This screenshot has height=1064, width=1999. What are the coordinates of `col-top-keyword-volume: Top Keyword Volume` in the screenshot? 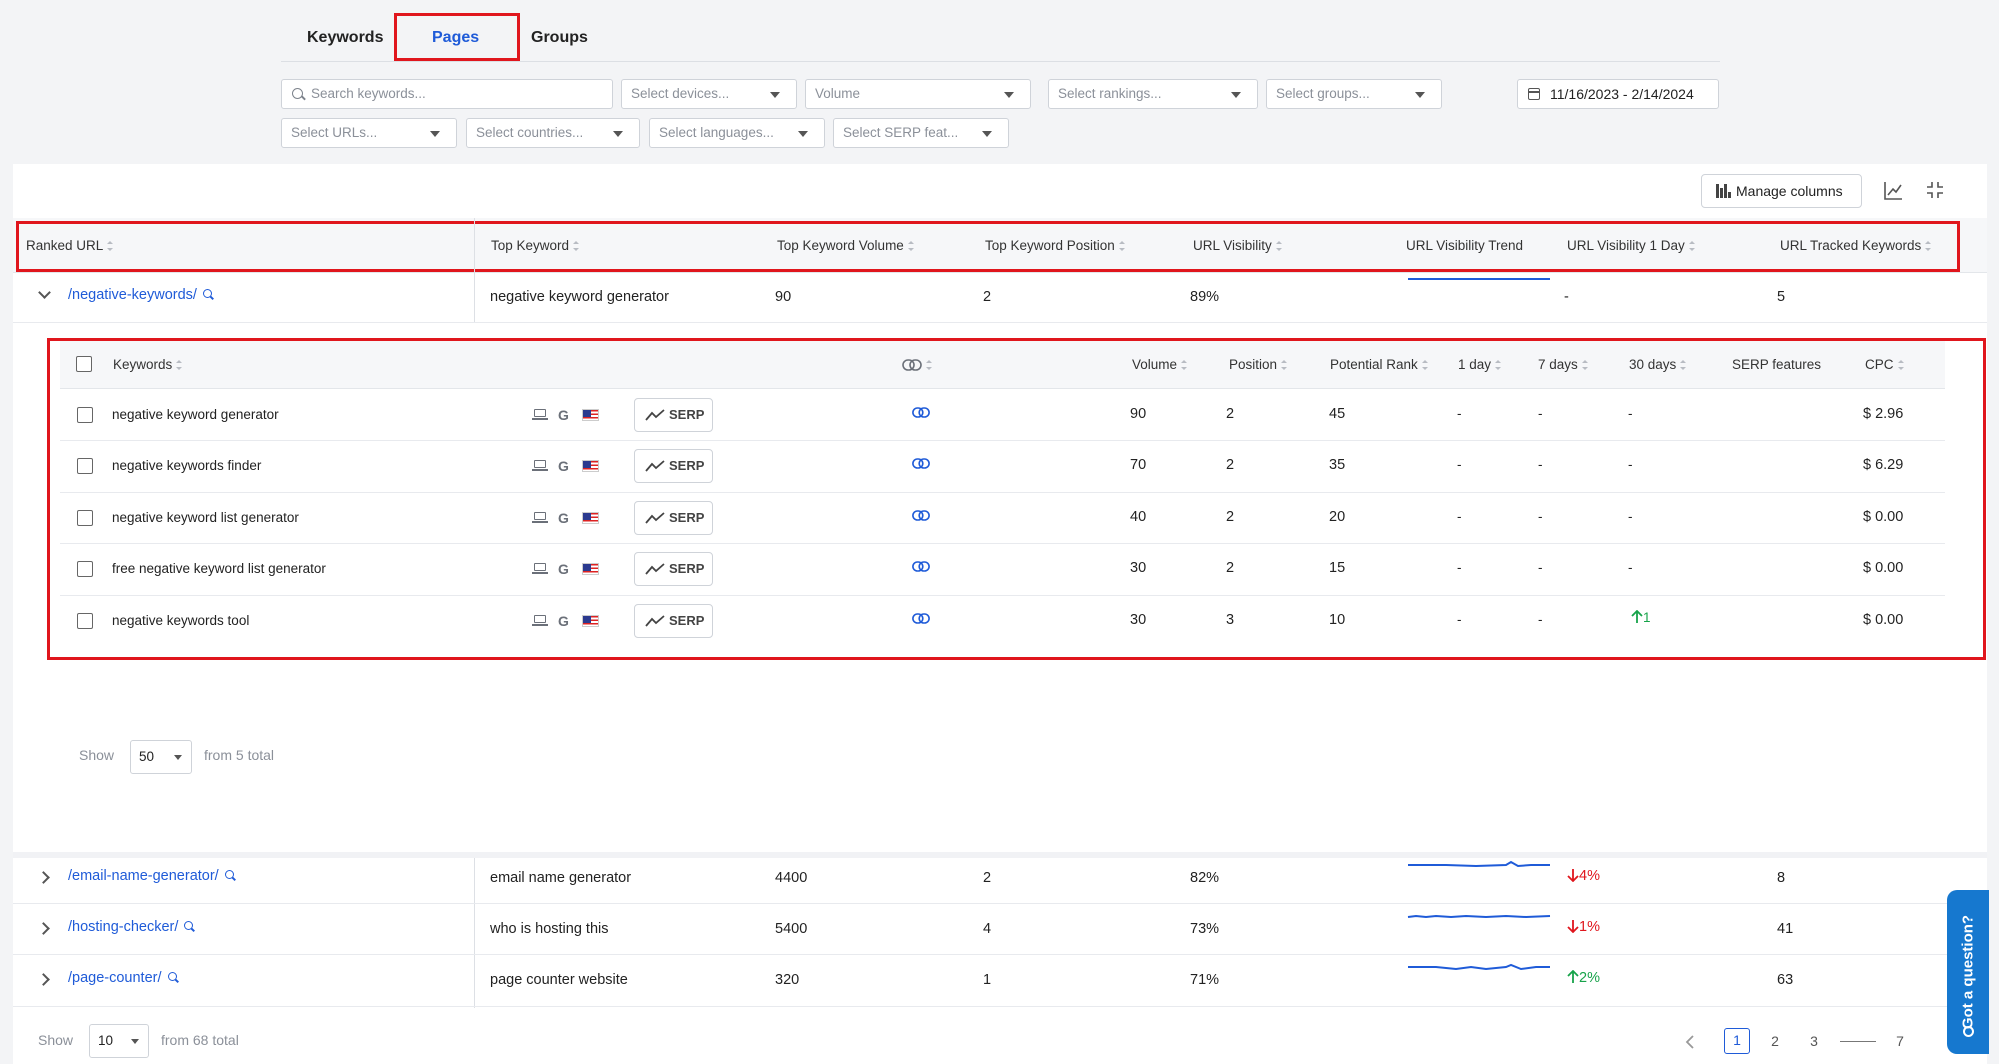 It's located at (845, 245).